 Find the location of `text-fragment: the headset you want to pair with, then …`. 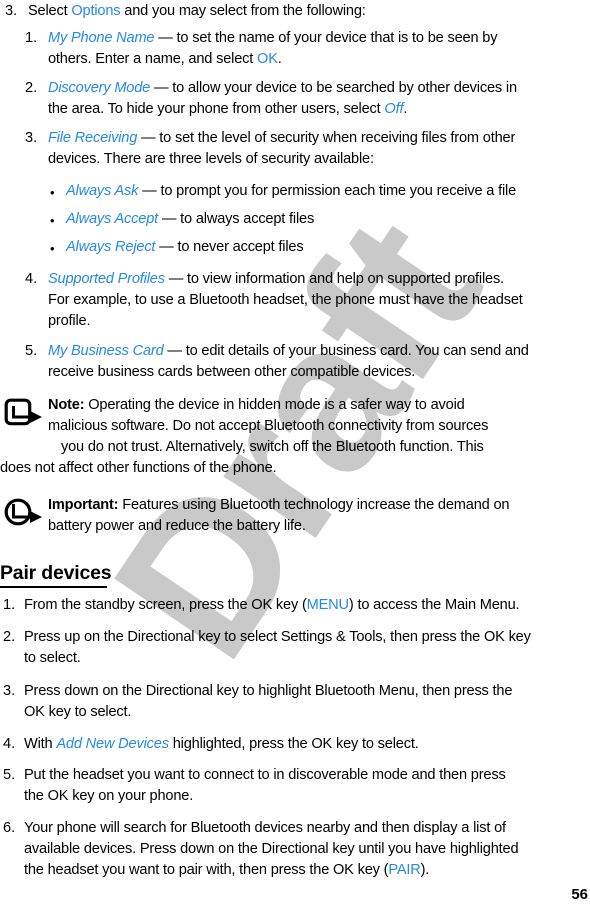

text-fragment: the headset you want to pair with, then … is located at coordinates (206, 870).